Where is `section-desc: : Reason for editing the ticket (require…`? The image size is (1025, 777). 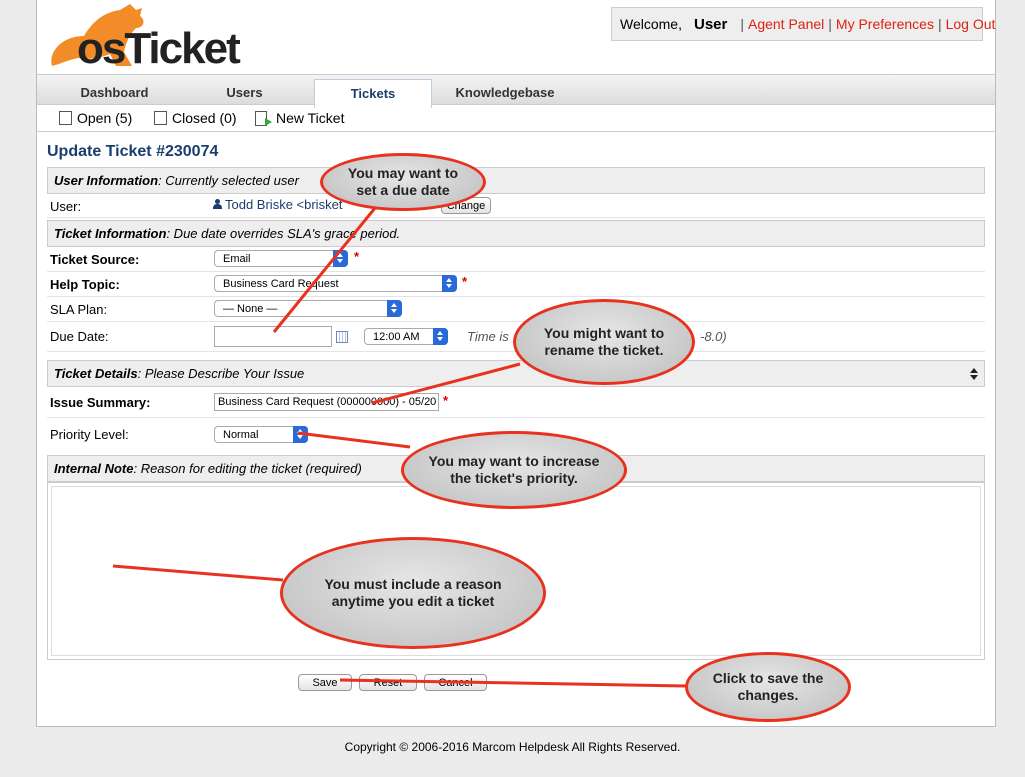 section-desc: : Reason for editing the ticket (require… is located at coordinates (247, 468).